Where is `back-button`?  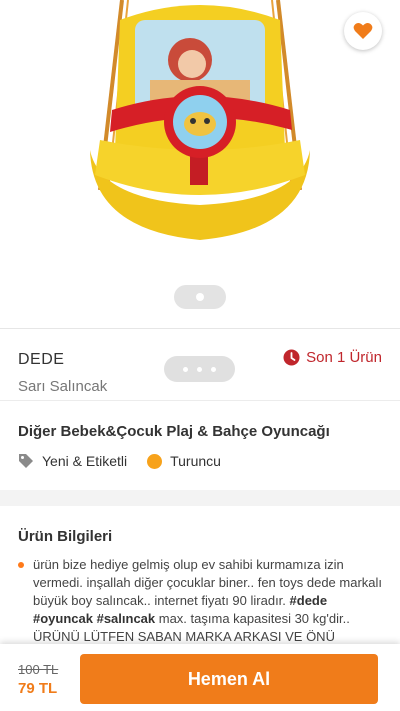
back-button is located at coordinates (28, 32).